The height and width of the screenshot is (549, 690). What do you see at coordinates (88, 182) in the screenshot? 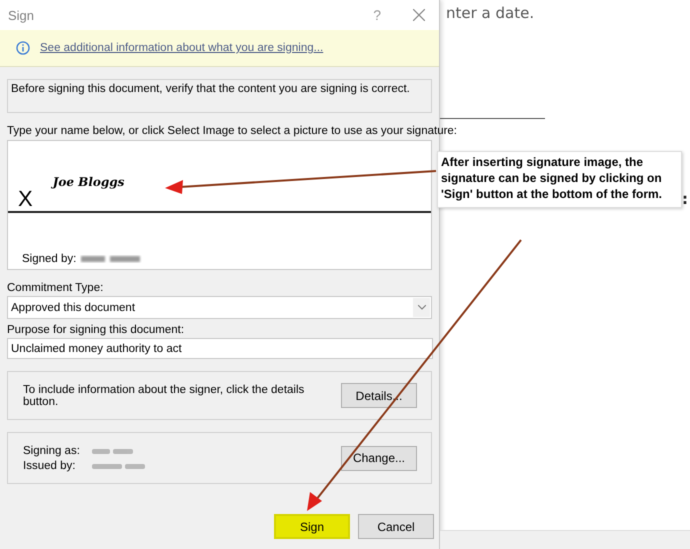
I see `signature-image: Joe Bloggs` at bounding box center [88, 182].